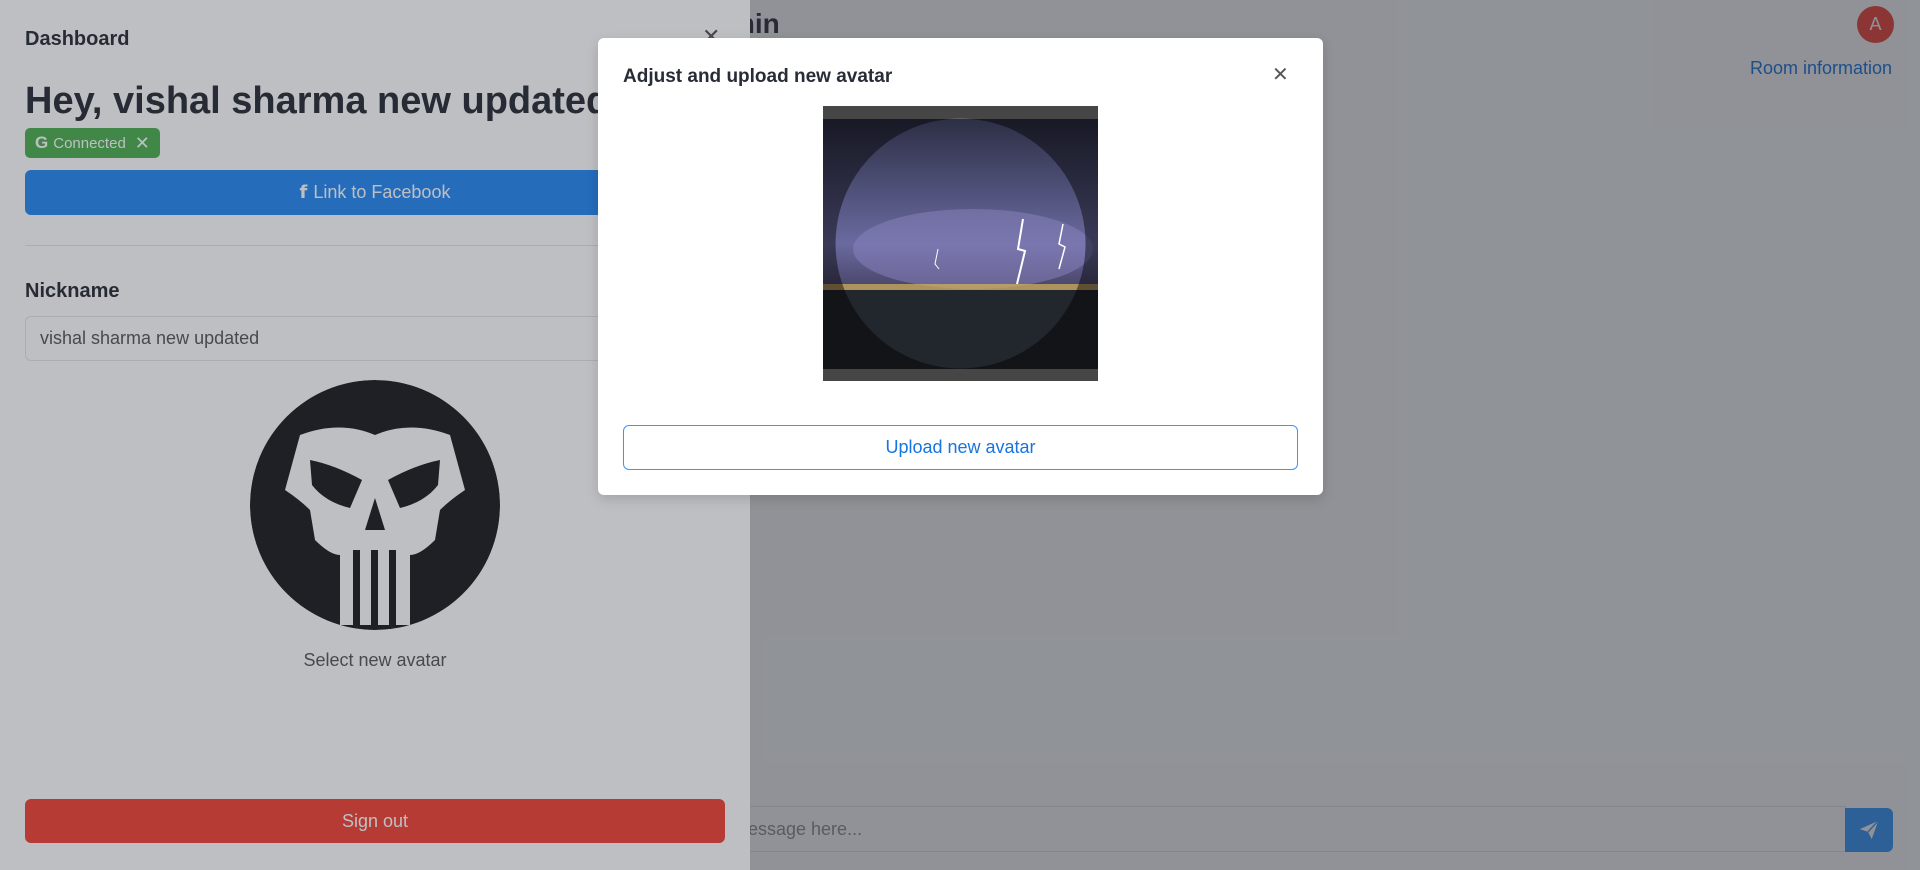 This screenshot has height=870, width=1920. I want to click on avatar-editor, so click(960, 243).